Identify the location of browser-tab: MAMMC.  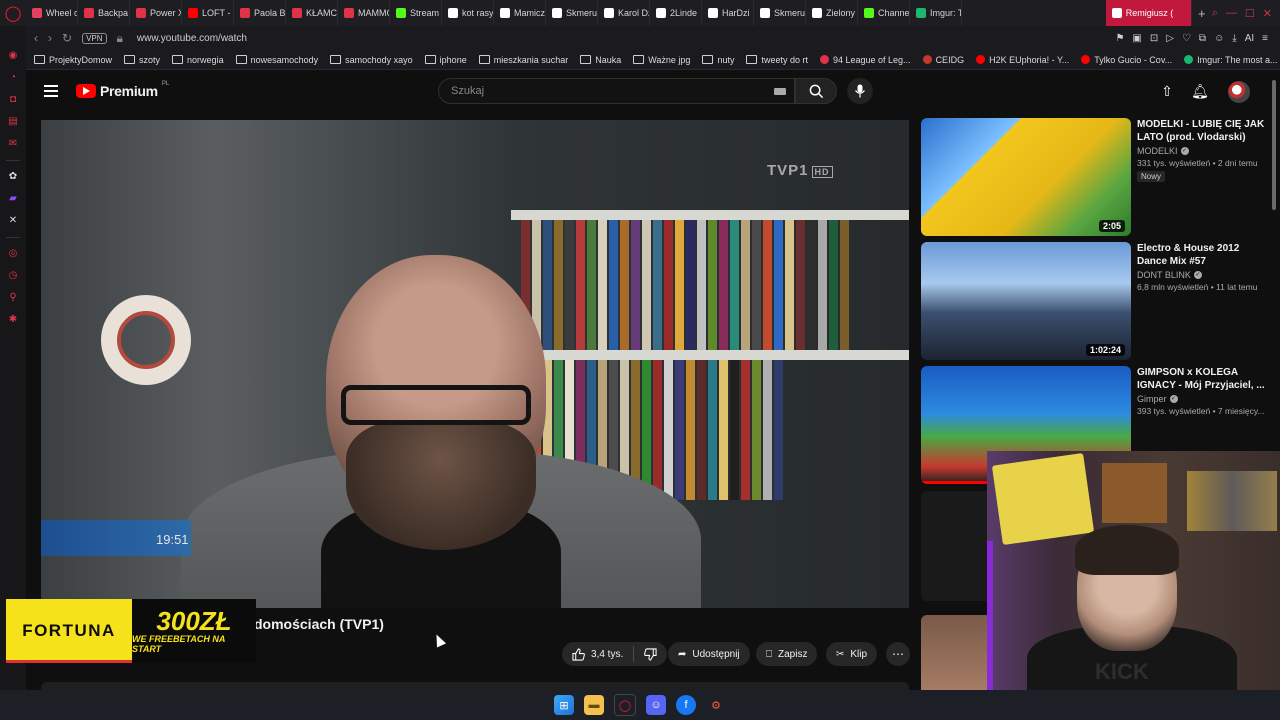
(364, 13).